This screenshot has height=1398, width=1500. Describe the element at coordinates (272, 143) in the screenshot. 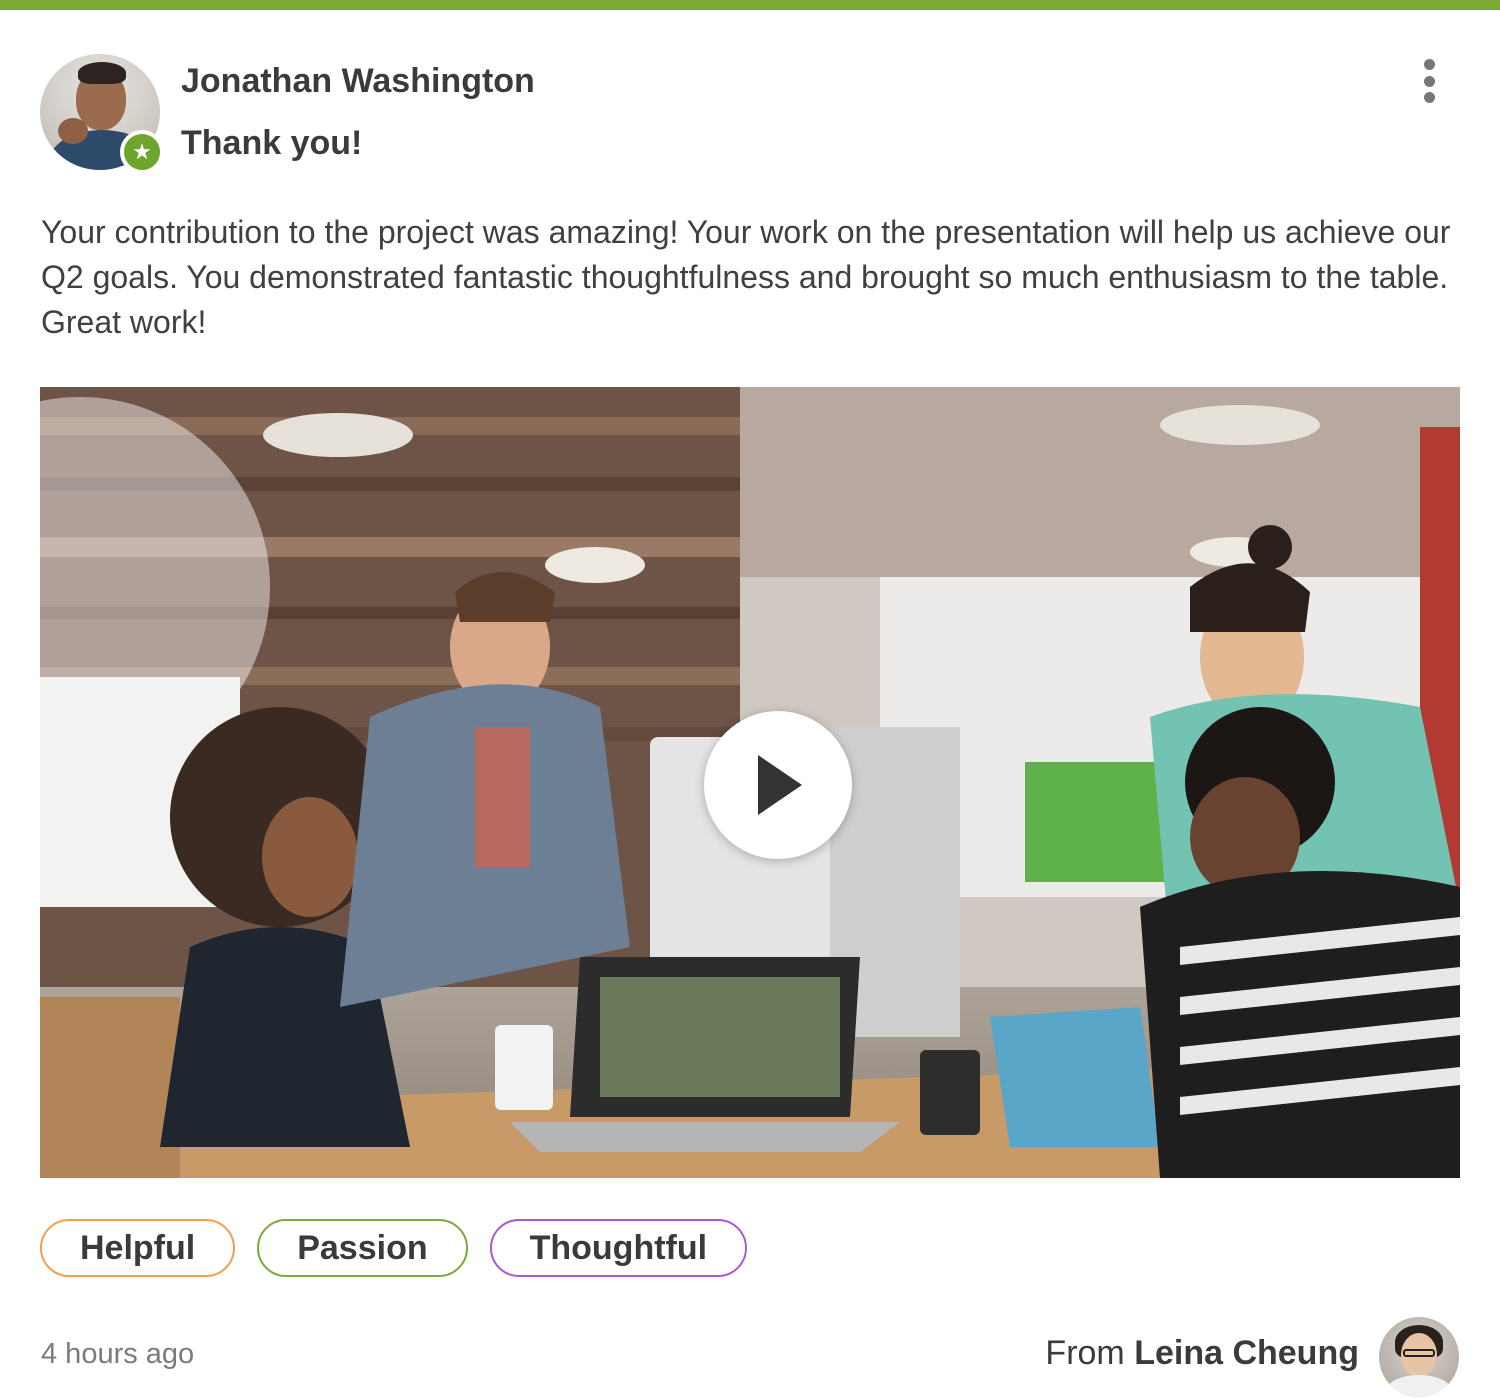

I see `post-title: Thank you!` at that location.